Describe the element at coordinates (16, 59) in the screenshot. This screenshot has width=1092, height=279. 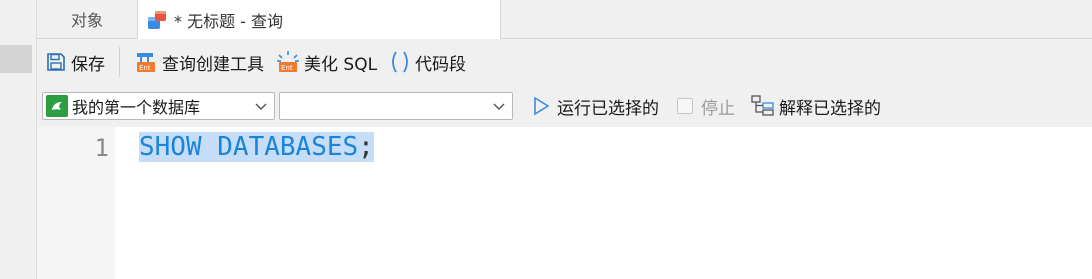
I see `panel-marker` at that location.